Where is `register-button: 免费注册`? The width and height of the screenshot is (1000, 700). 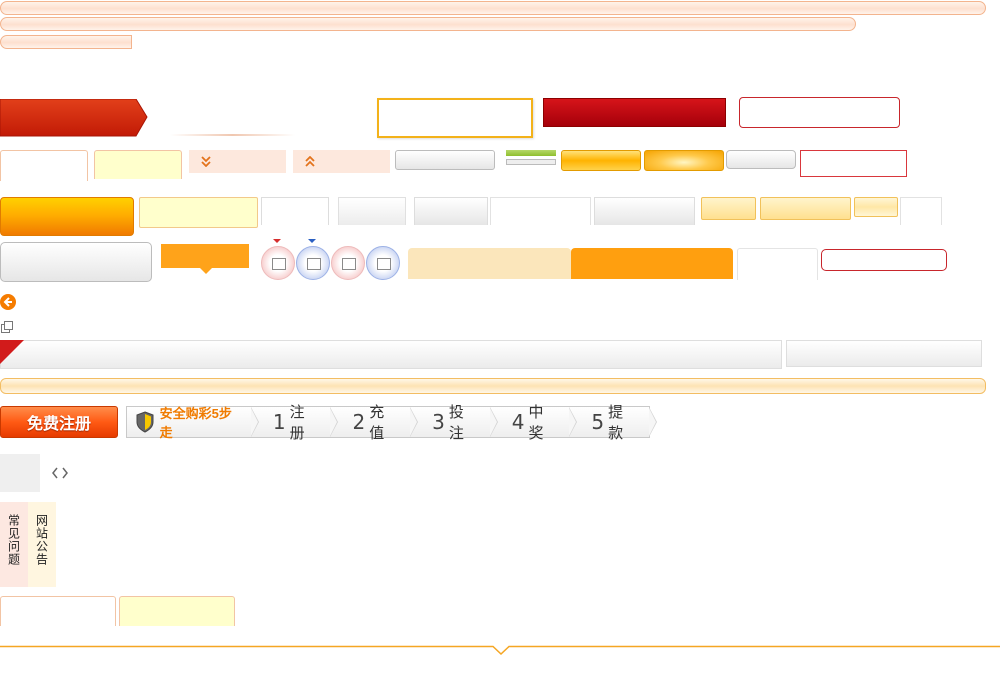
register-button: 免费注册 is located at coordinates (59, 422).